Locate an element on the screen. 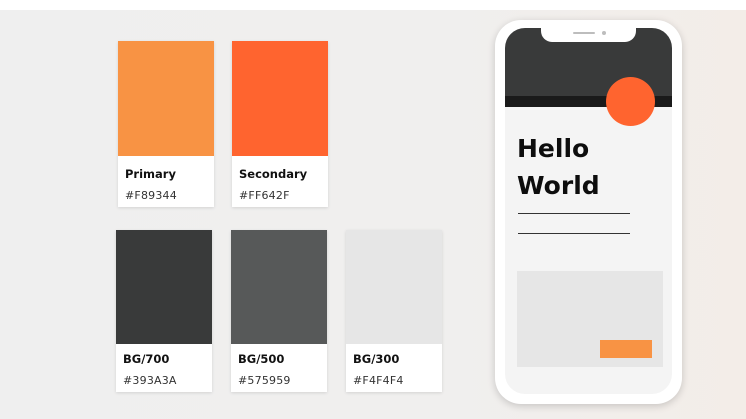  swatch-bg-700: BG/700 #393A3A is located at coordinates (164, 311).